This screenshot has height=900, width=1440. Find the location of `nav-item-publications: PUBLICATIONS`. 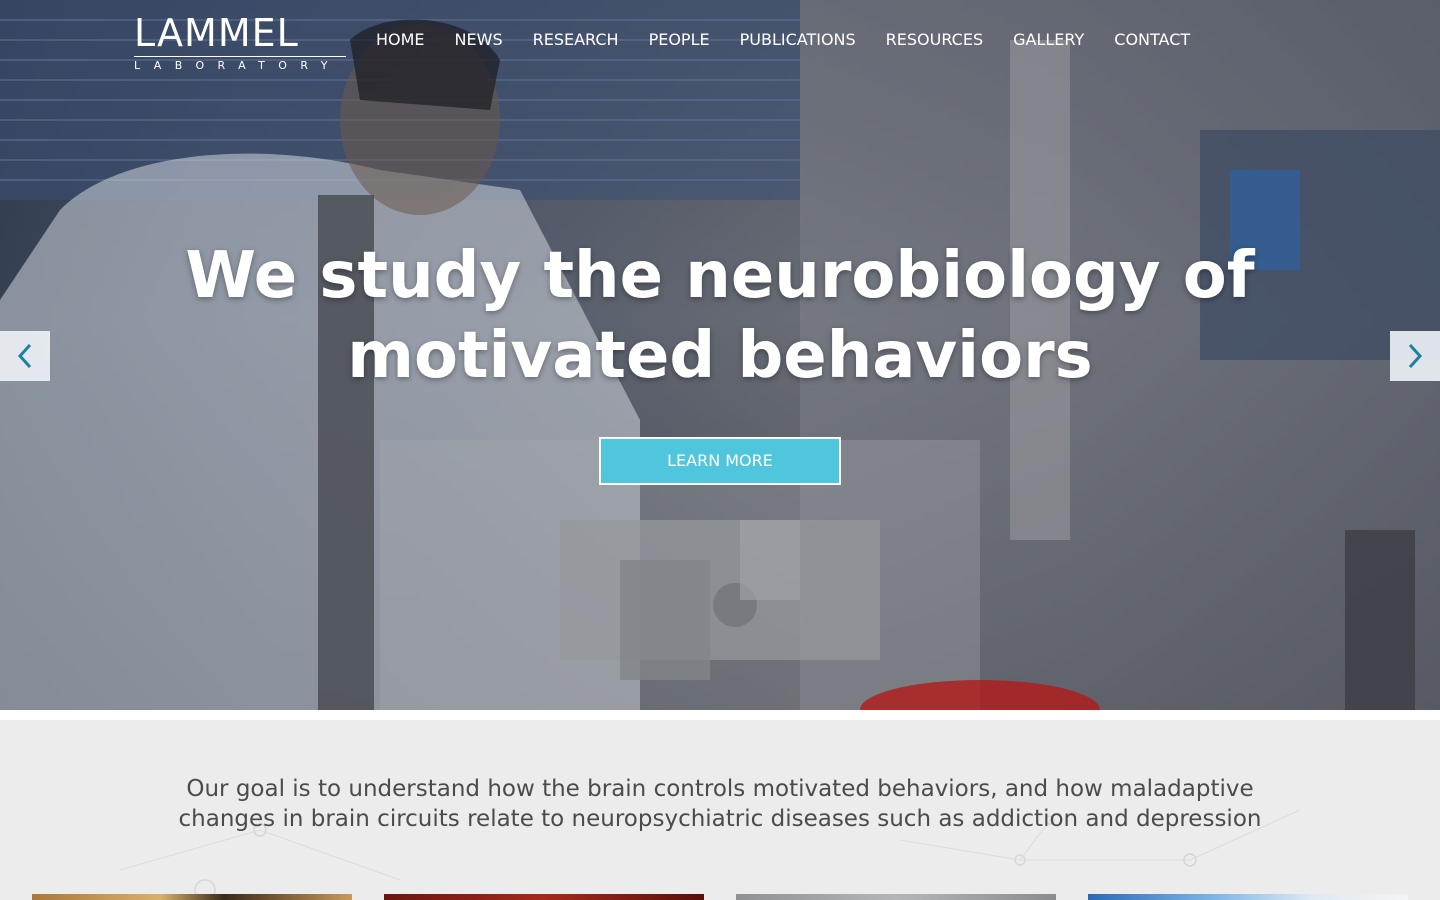

nav-item-publications: PUBLICATIONS is located at coordinates (798, 40).